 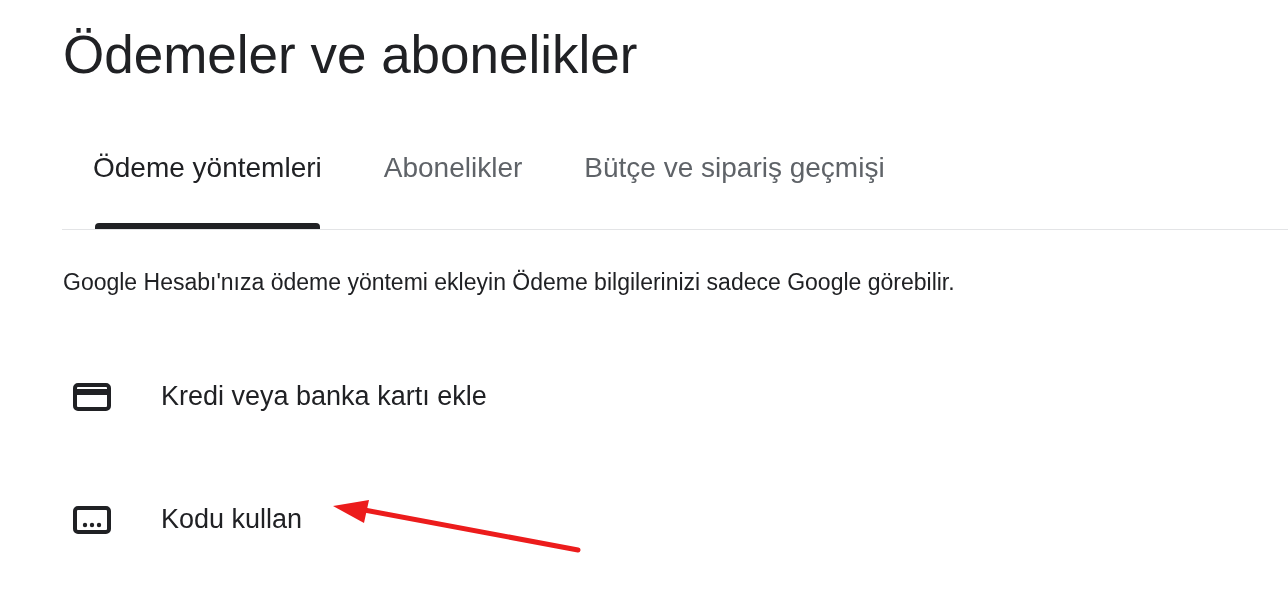 I want to click on credit-card-icon, so click(x=92, y=396).